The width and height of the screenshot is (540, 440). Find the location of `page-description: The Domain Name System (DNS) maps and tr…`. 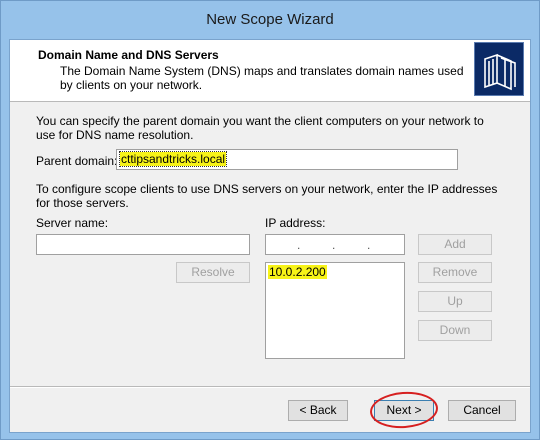

page-description: The Domain Name System (DNS) maps and tr… is located at coordinates (262, 78).